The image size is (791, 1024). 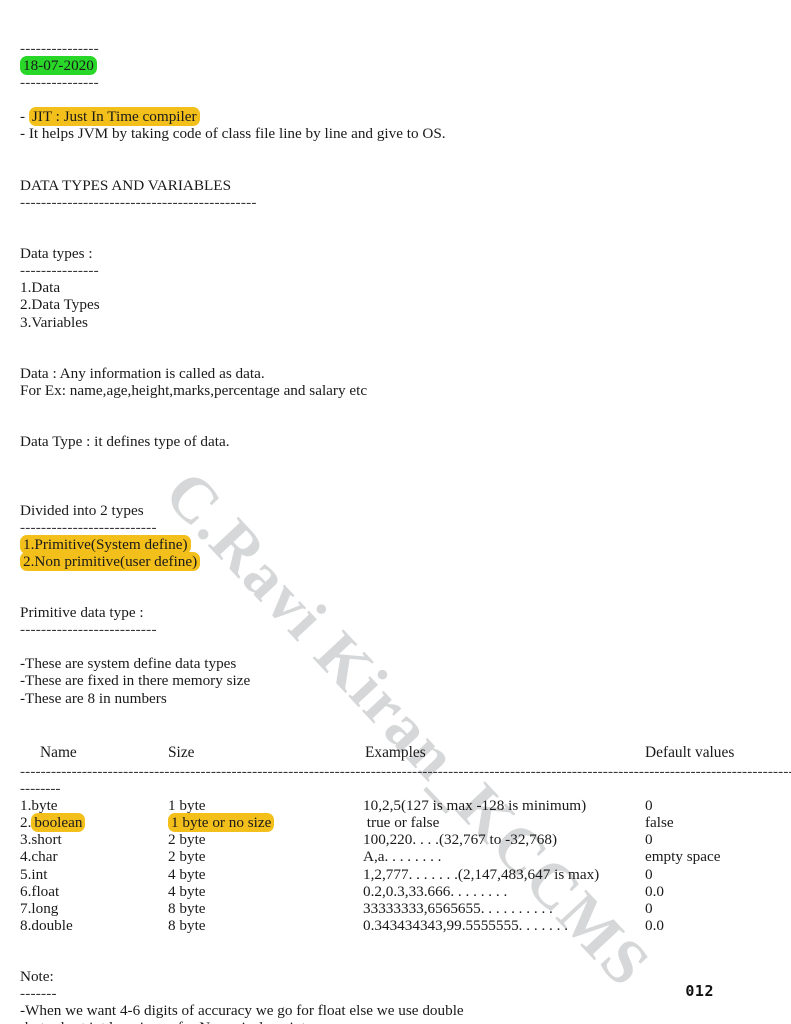 What do you see at coordinates (37, 977) in the screenshot?
I see `note-heading: Note:` at bounding box center [37, 977].